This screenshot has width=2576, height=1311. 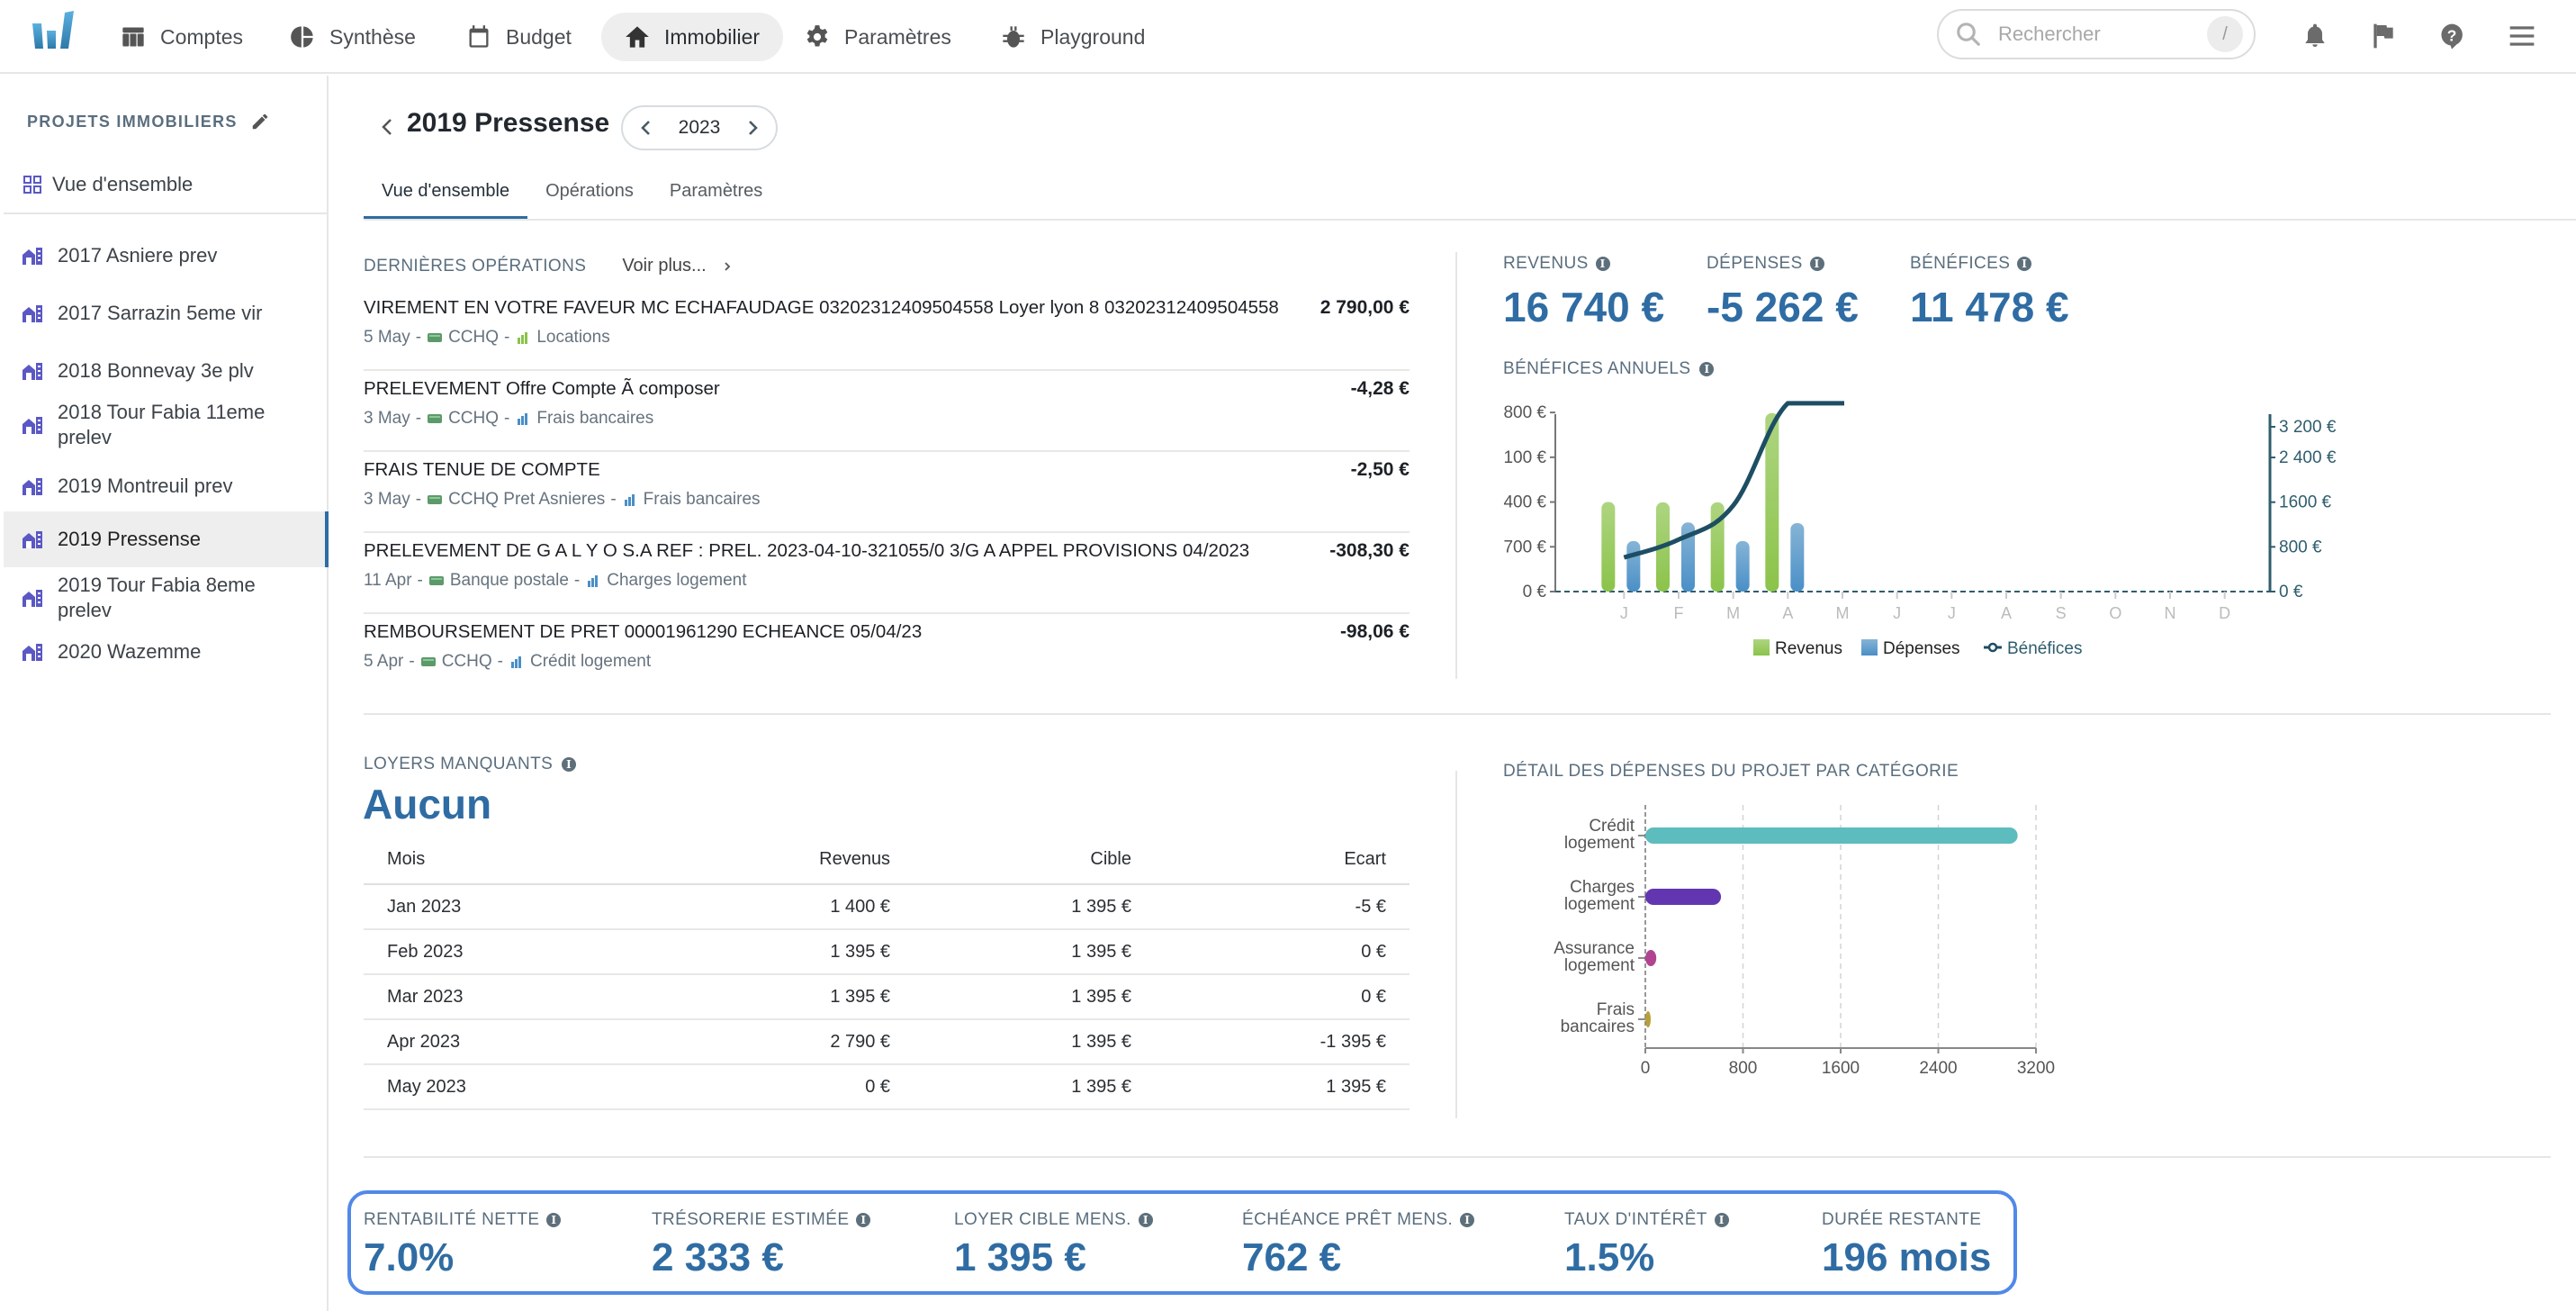 I want to click on depenses-bar, so click(x=1633, y=566).